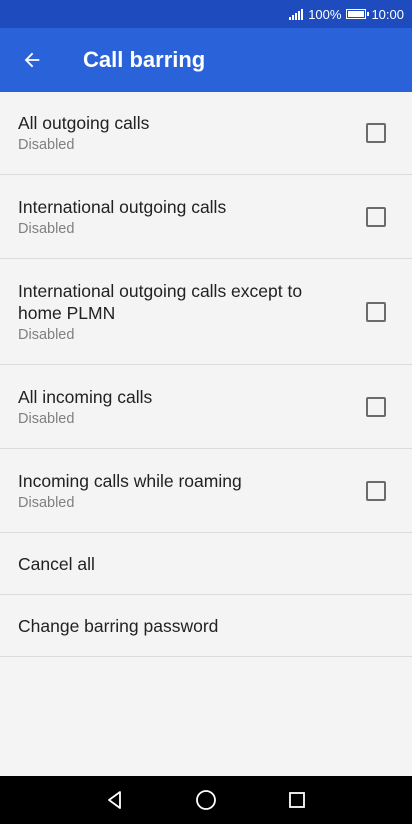 This screenshot has height=824, width=412. What do you see at coordinates (358, 14) in the screenshot?
I see `battery-icon` at bounding box center [358, 14].